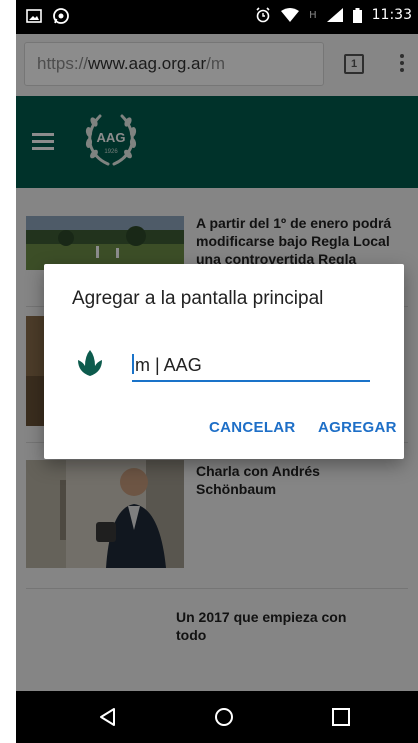 The width and height of the screenshot is (418, 743). Describe the element at coordinates (357, 15) in the screenshot. I see `battery-icon` at that location.